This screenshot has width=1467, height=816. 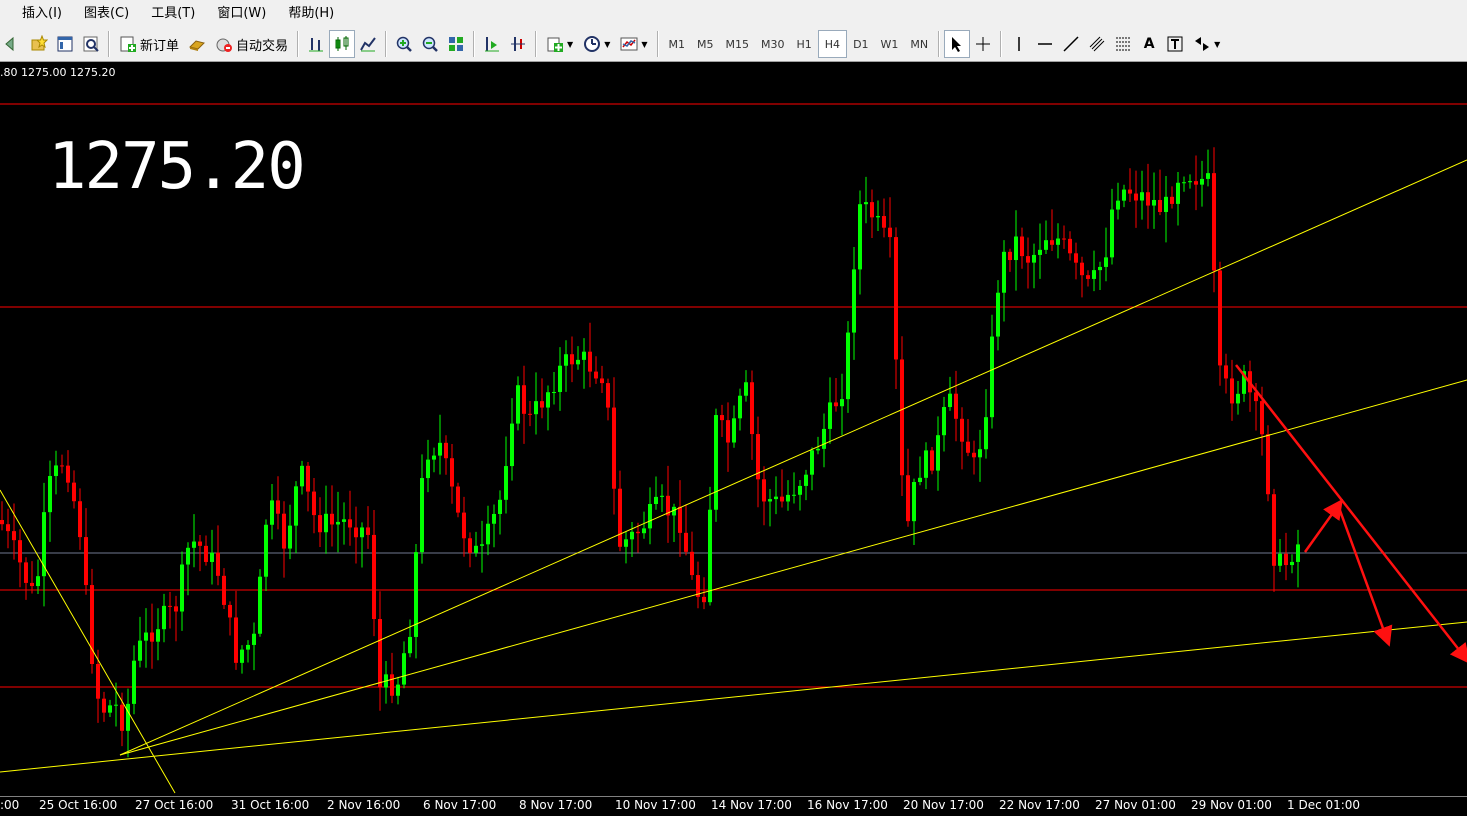 What do you see at coordinates (1071, 44) in the screenshot?
I see `trendline-tool-button` at bounding box center [1071, 44].